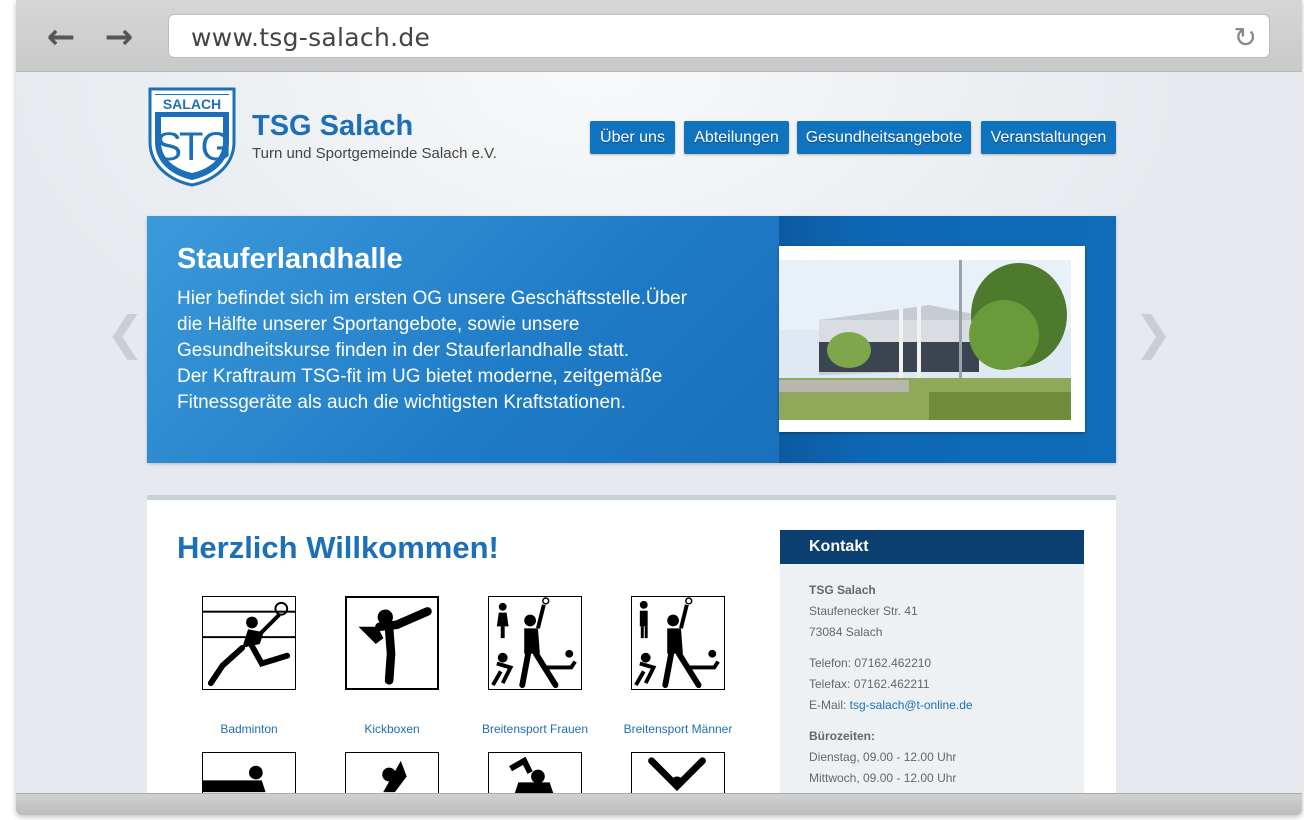  I want to click on logo-text: SALACH, so click(192, 104).